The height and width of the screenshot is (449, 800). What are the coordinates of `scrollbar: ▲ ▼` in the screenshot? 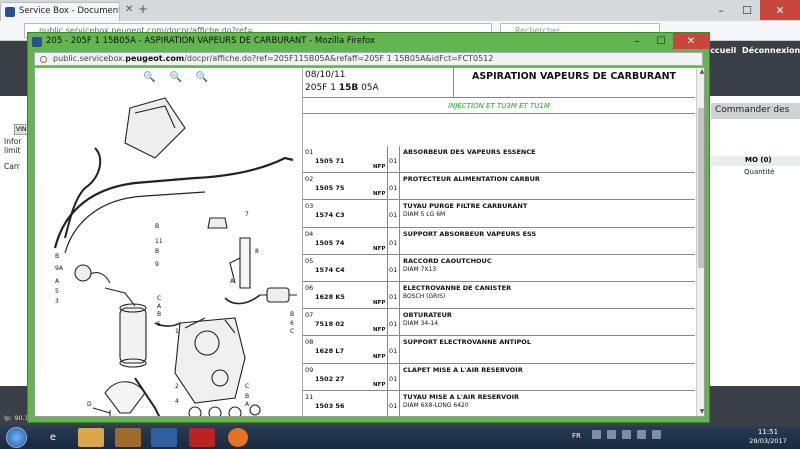 It's located at (700, 242).